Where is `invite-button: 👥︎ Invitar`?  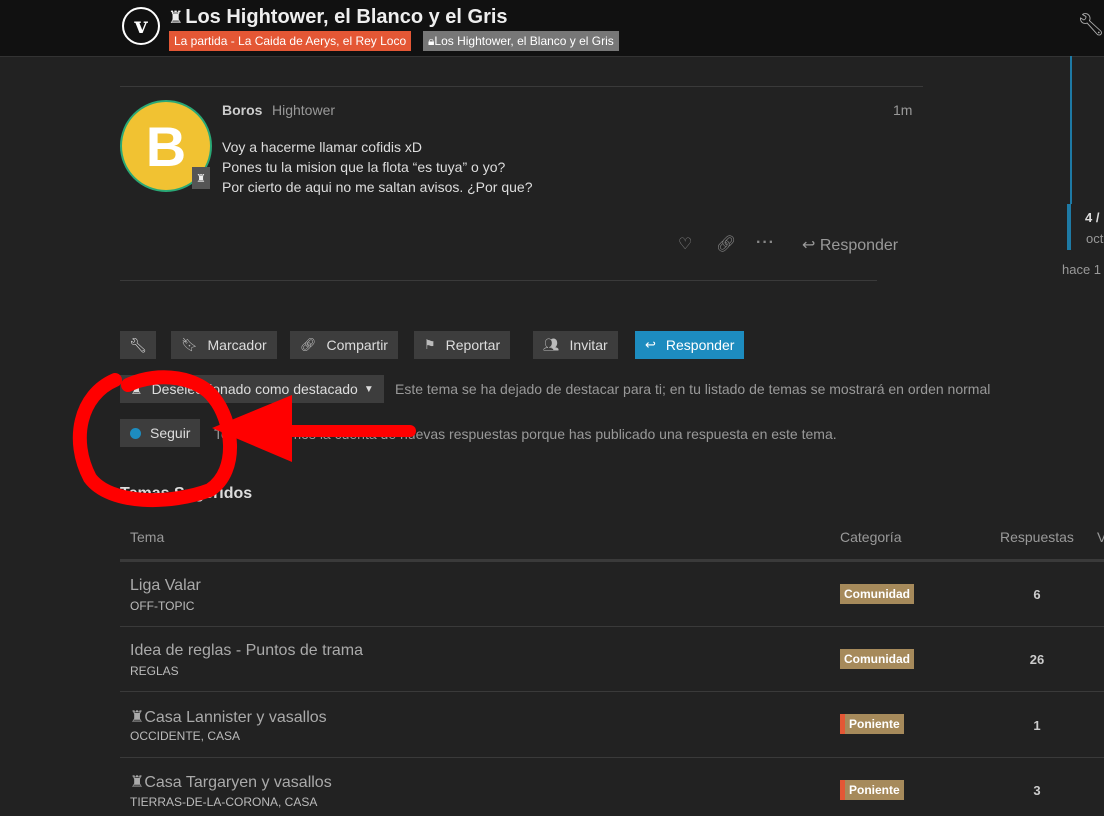
invite-button: 👥︎ Invitar is located at coordinates (575, 345).